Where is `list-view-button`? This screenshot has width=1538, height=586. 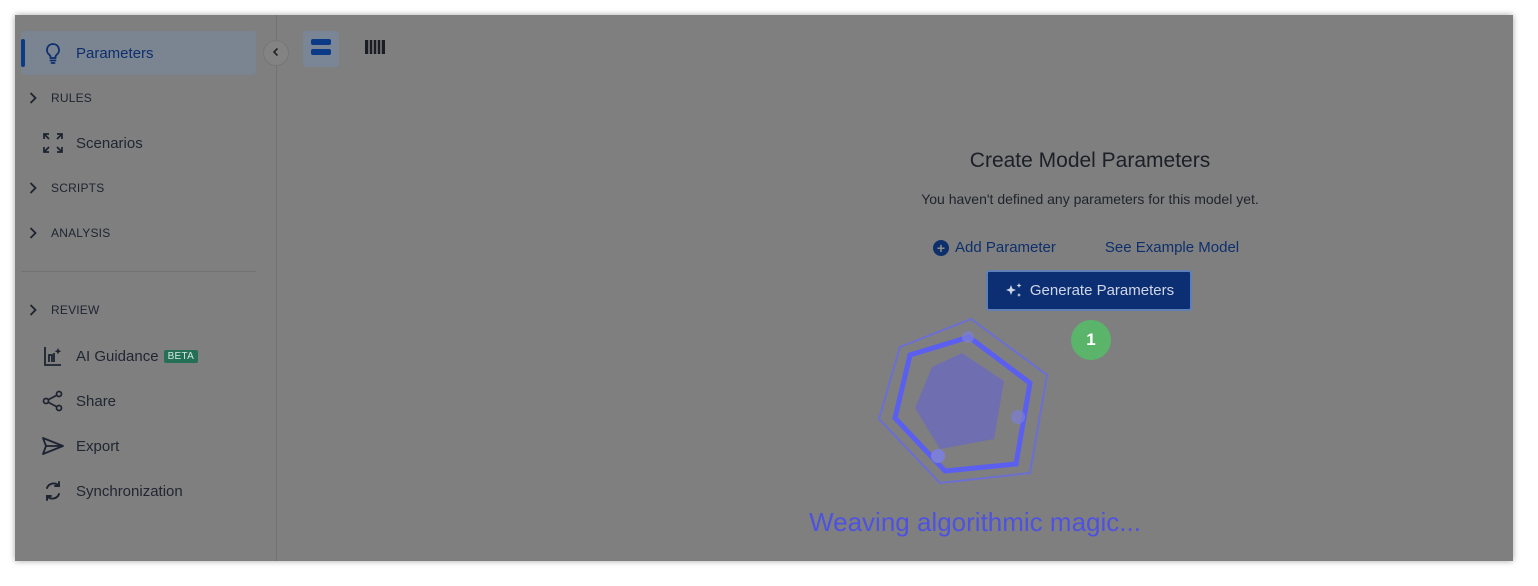
list-view-button is located at coordinates (321, 49).